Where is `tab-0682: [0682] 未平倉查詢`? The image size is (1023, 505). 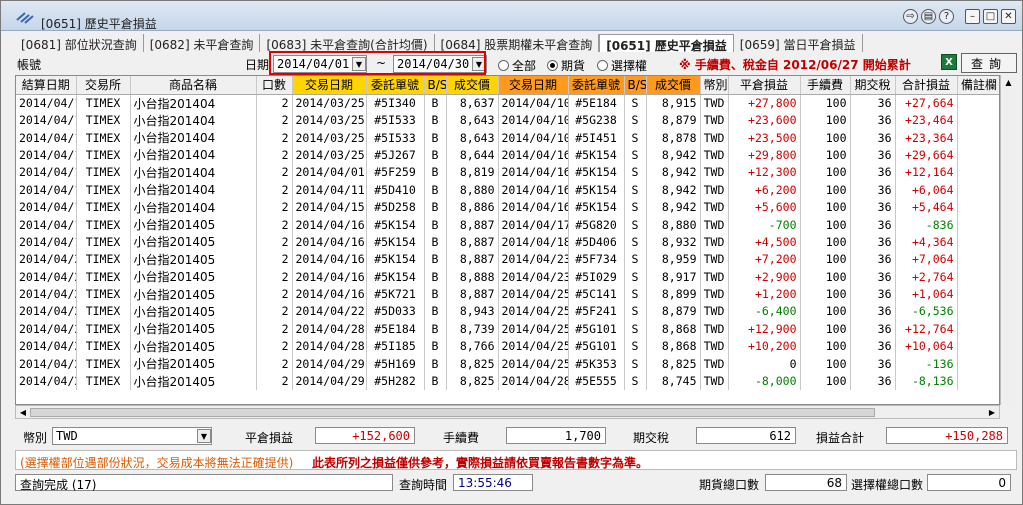
tab-0682: [0682] 未平倉查詢 is located at coordinates (202, 43).